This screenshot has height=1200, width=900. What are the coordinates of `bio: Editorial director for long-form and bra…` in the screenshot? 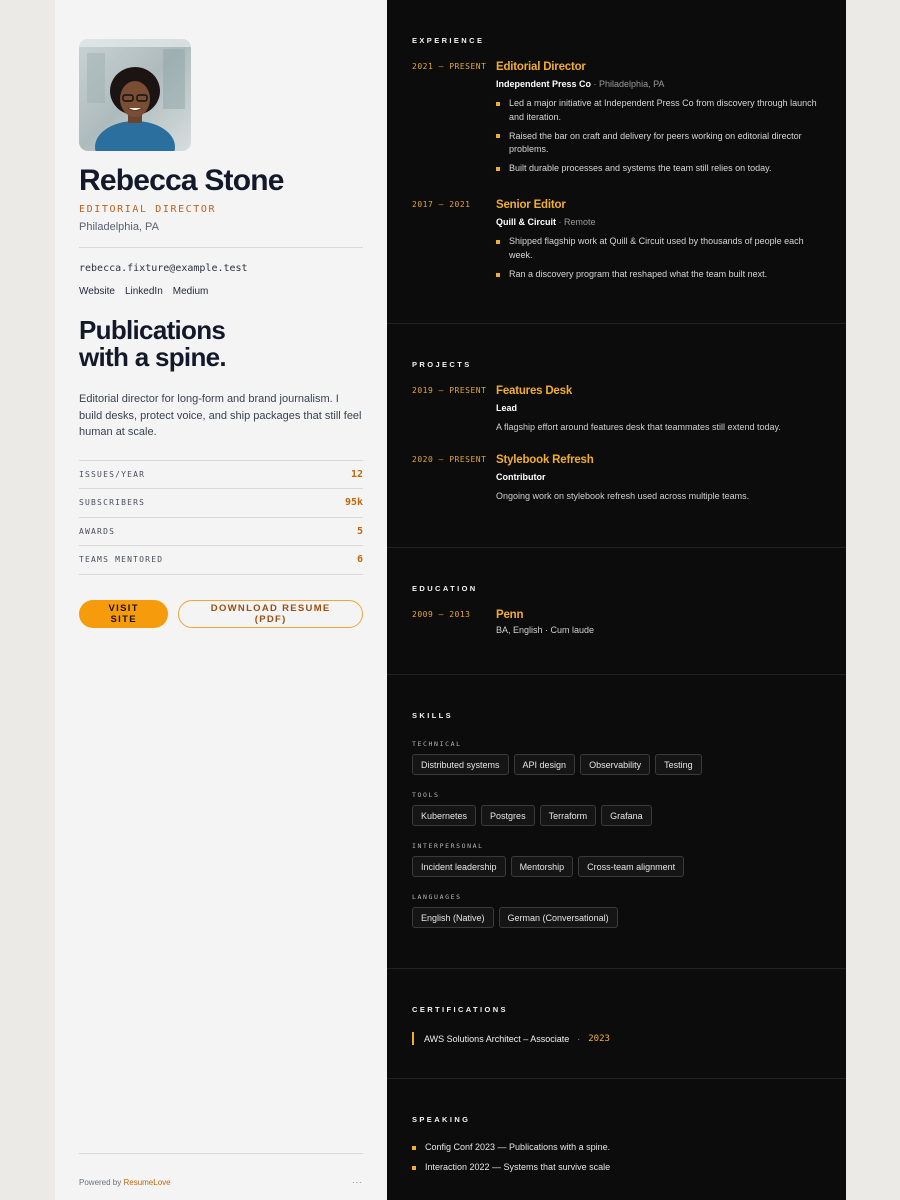 It's located at (220, 415).